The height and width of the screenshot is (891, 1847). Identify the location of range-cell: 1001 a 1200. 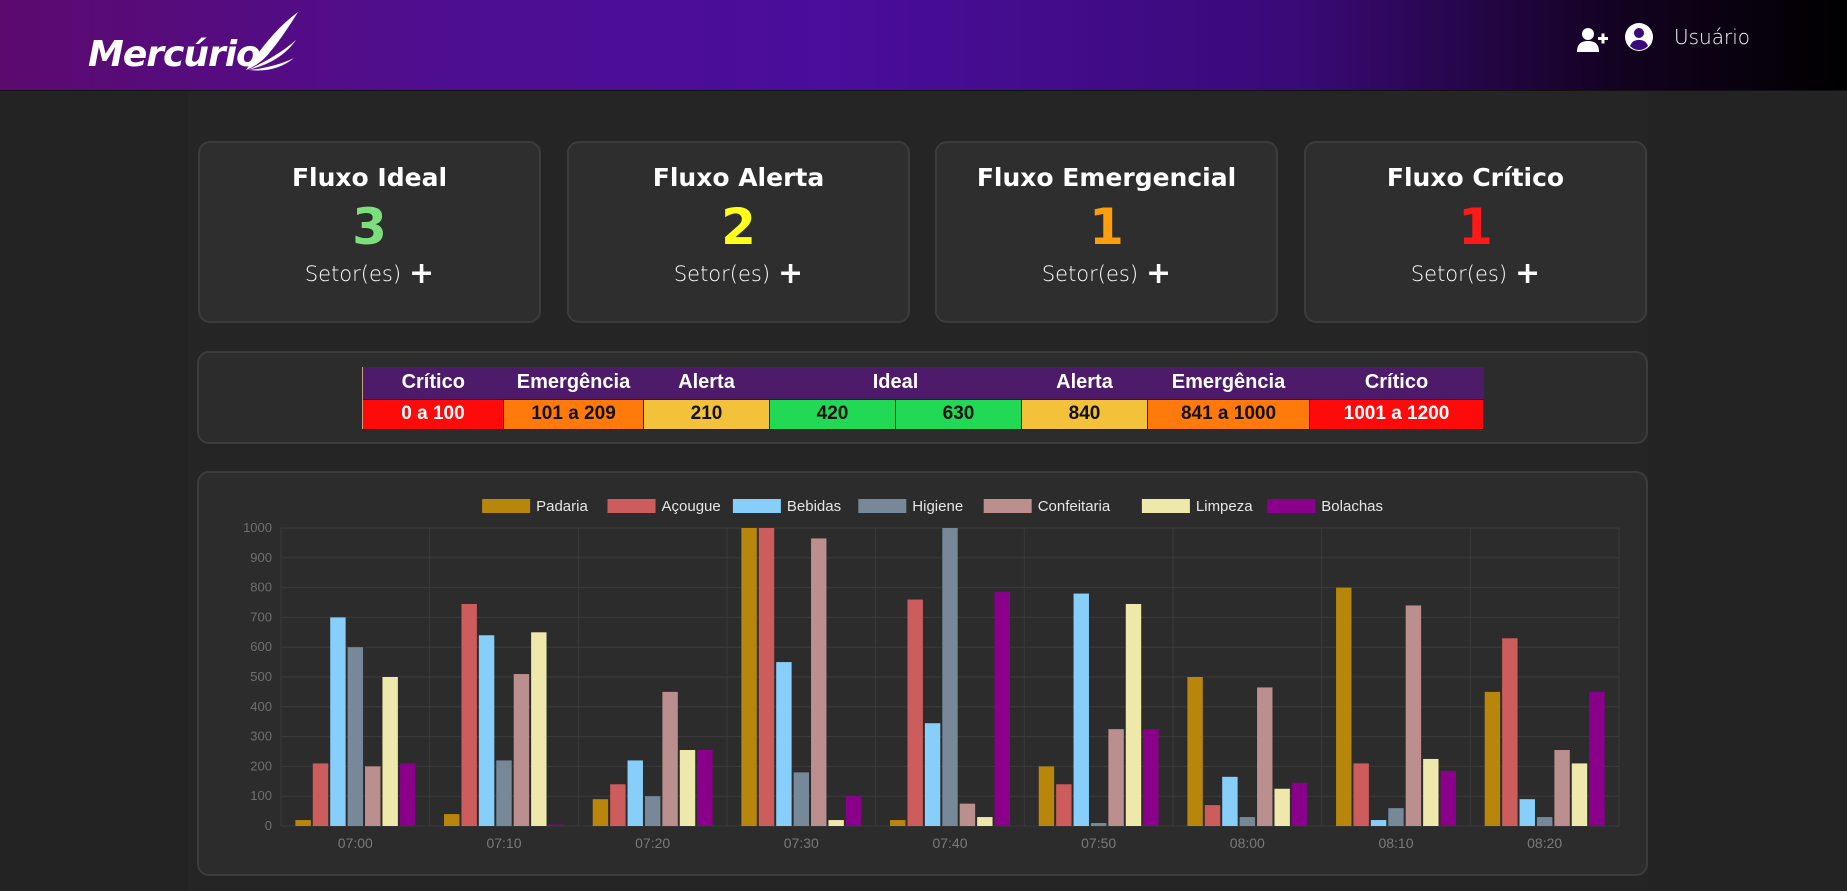
(1396, 414).